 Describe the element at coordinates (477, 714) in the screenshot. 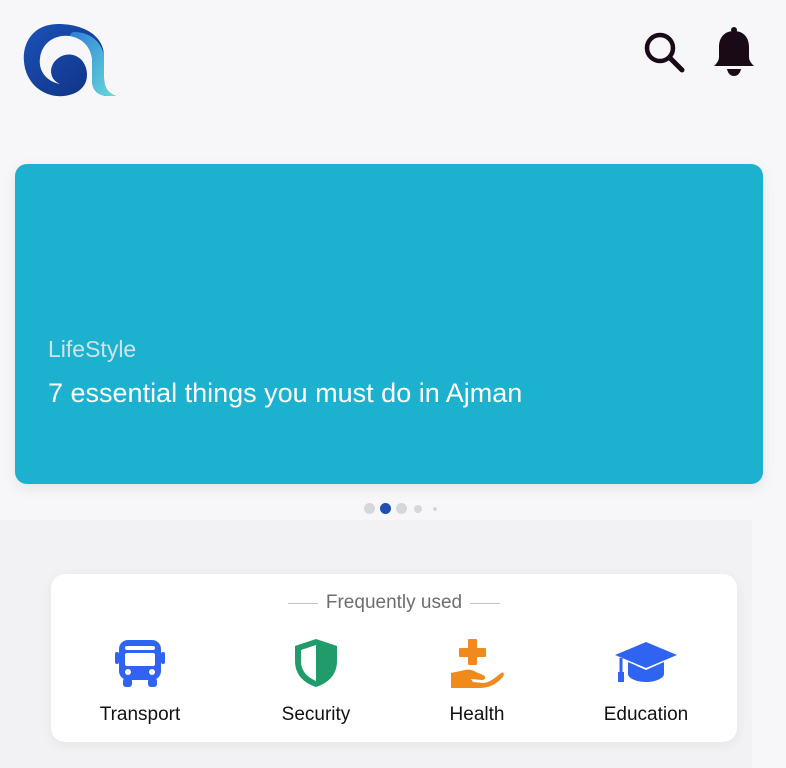

I see `service-label-health: Health` at that location.